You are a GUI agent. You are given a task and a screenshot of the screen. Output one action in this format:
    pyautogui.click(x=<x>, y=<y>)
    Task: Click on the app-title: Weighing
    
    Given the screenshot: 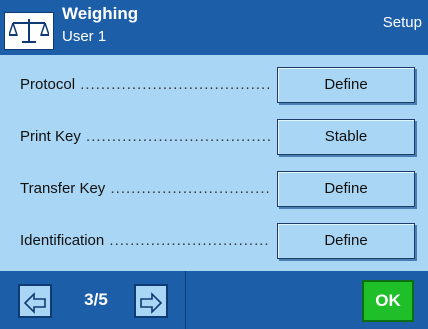 What is the action you would take?
    pyautogui.click(x=100, y=13)
    